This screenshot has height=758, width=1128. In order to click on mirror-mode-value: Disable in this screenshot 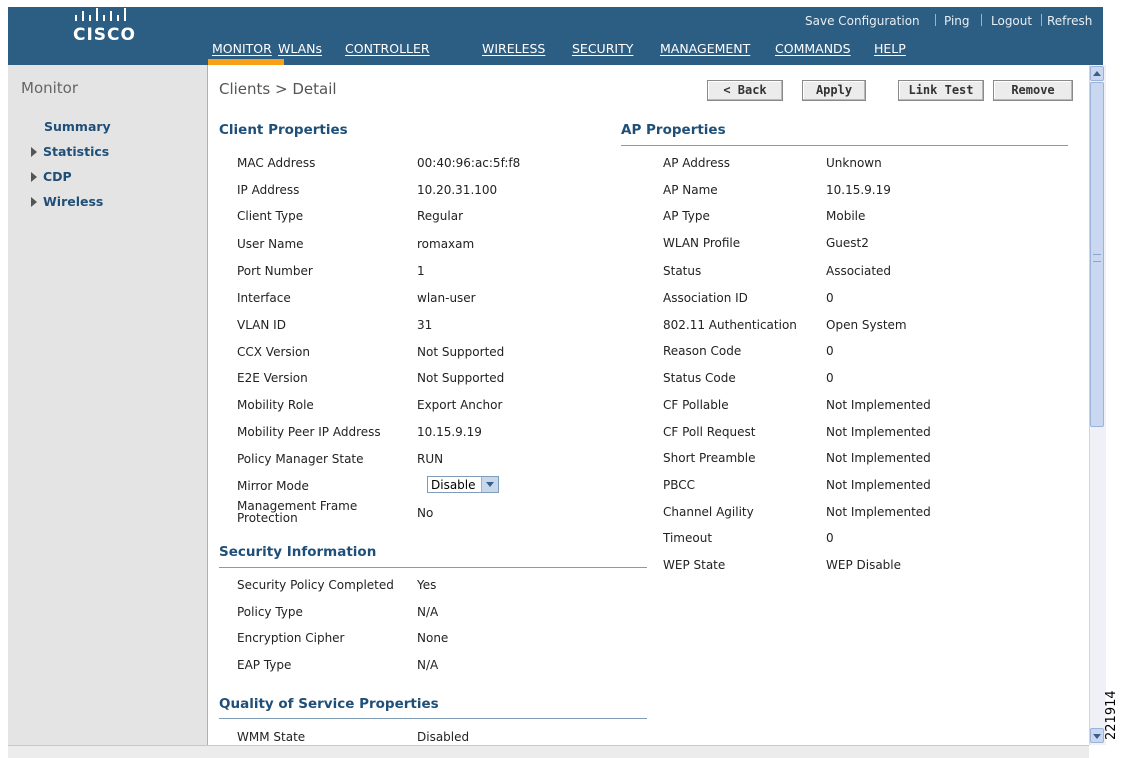, I will do `click(453, 485)`.